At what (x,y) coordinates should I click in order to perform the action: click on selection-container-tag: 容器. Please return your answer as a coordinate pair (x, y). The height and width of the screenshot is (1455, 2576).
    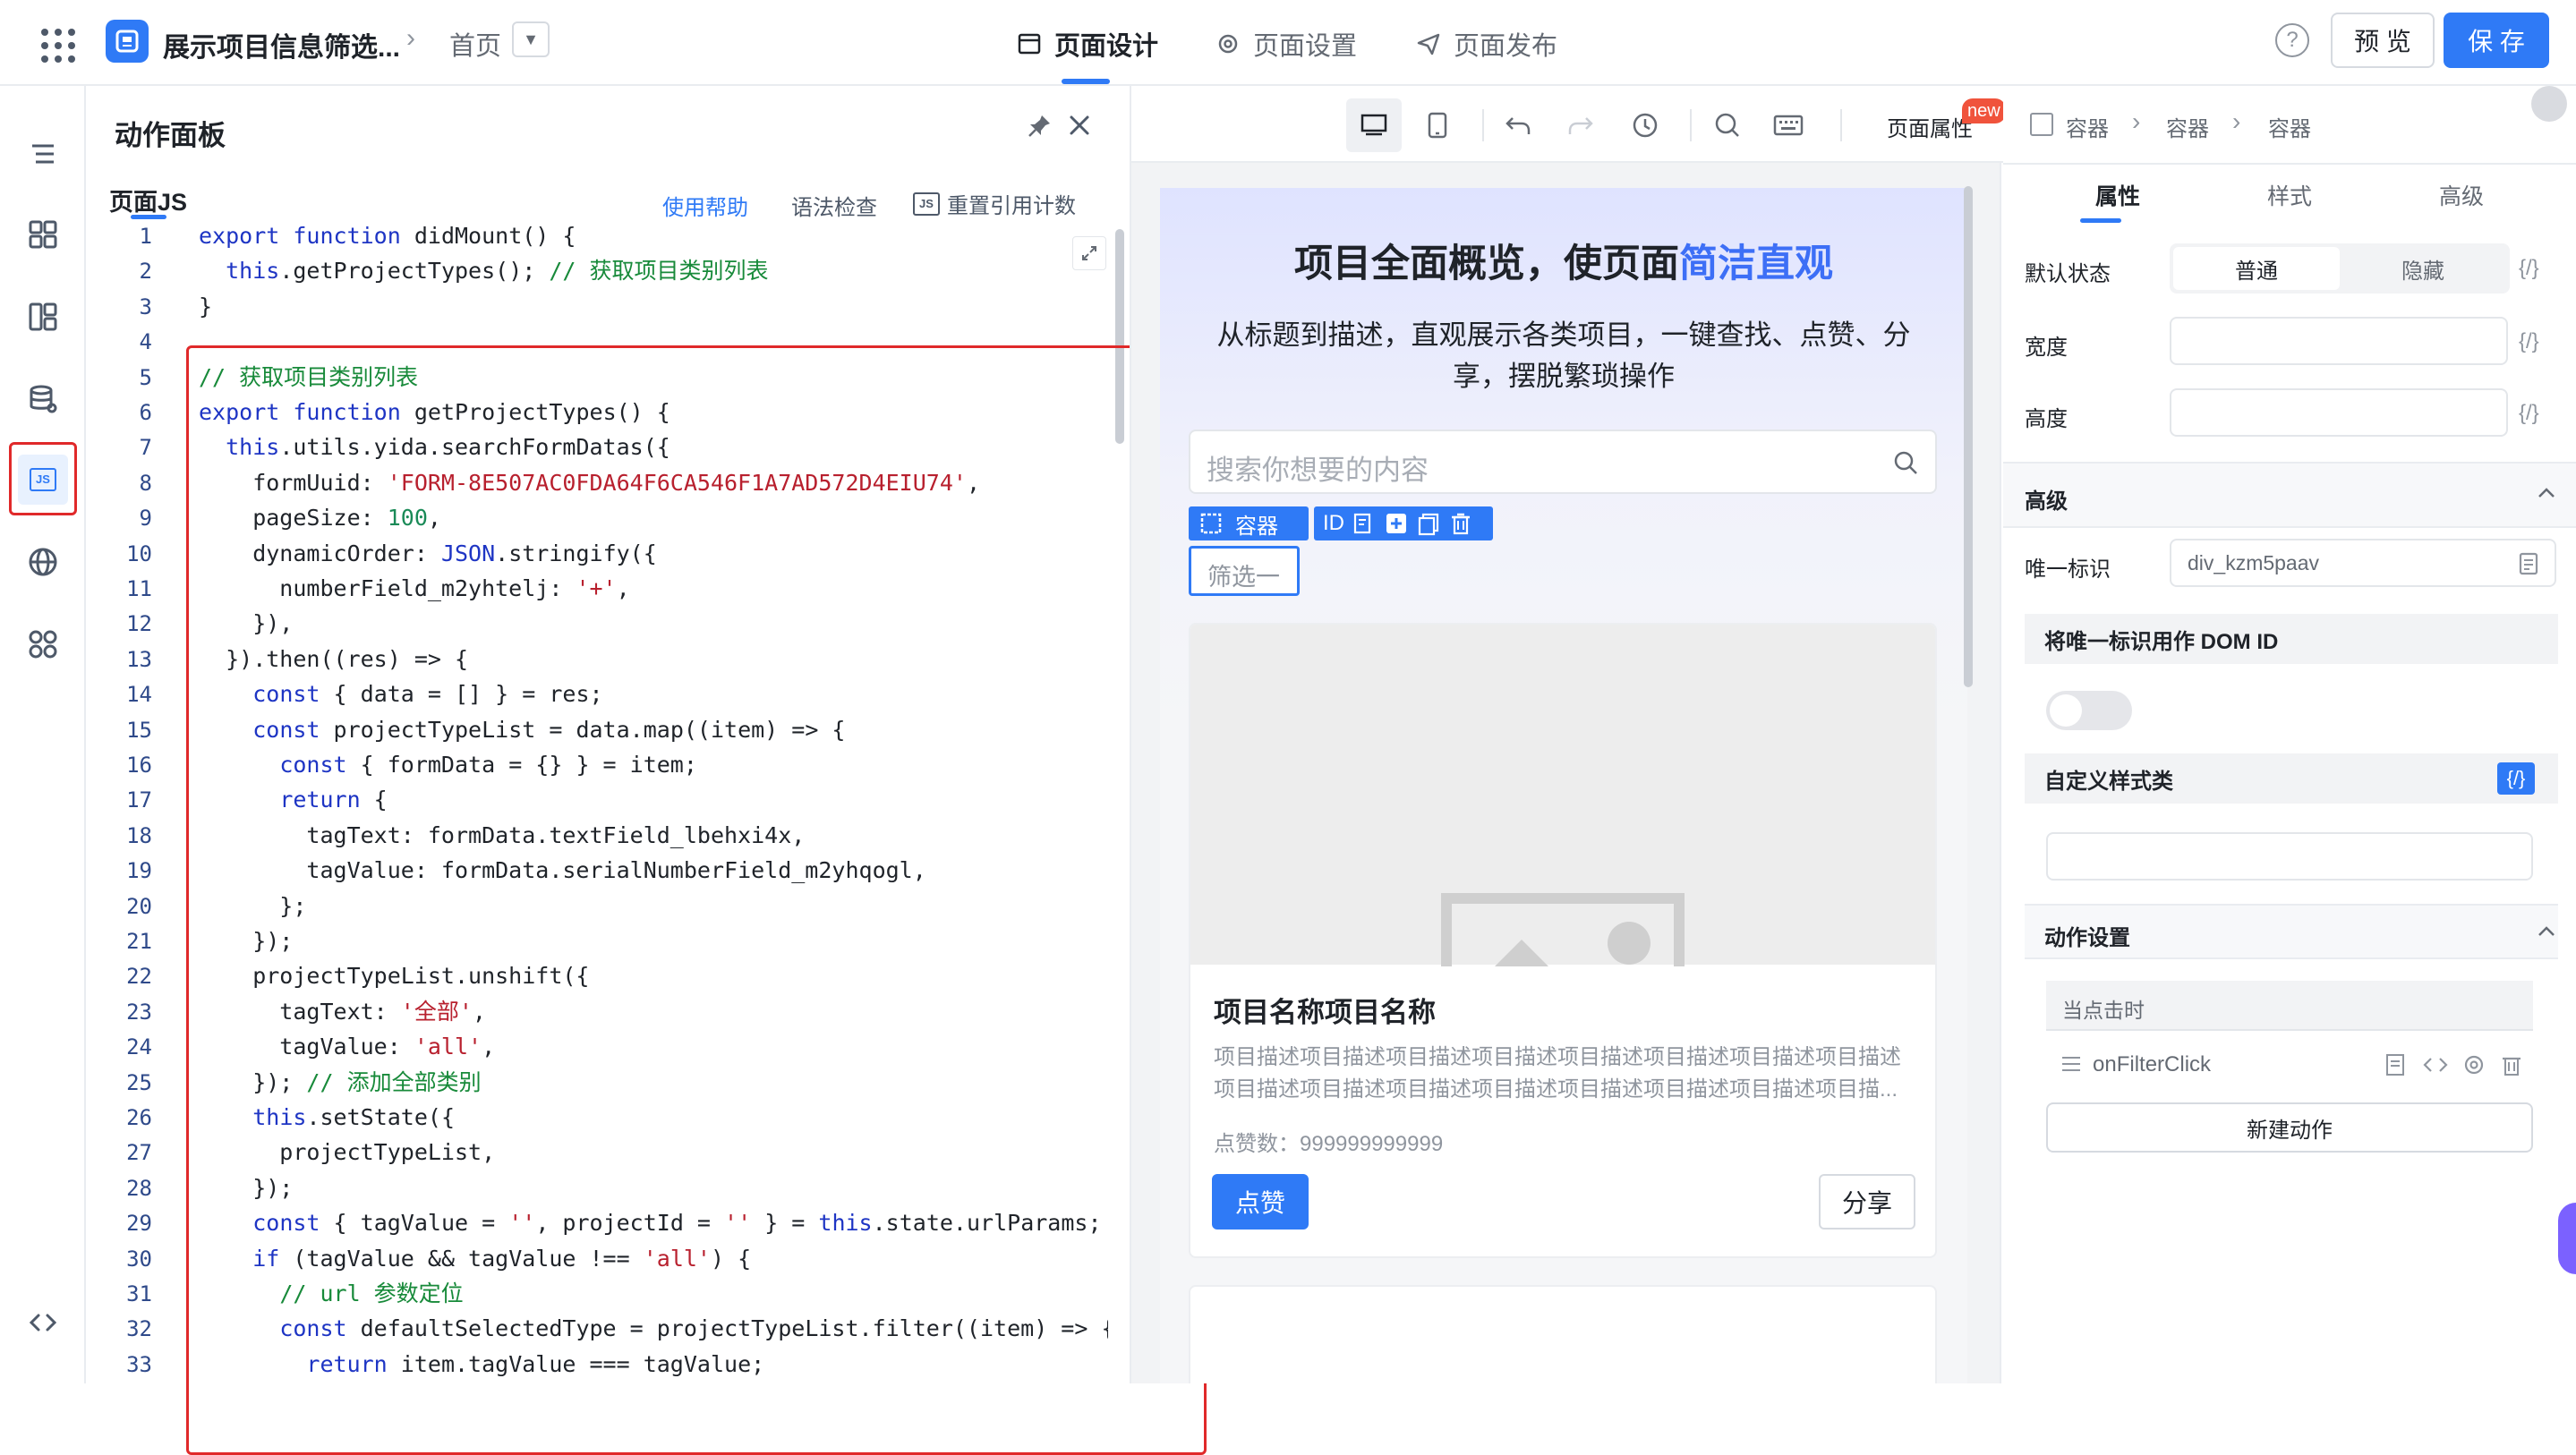
    Looking at the image, I should click on (1249, 523).